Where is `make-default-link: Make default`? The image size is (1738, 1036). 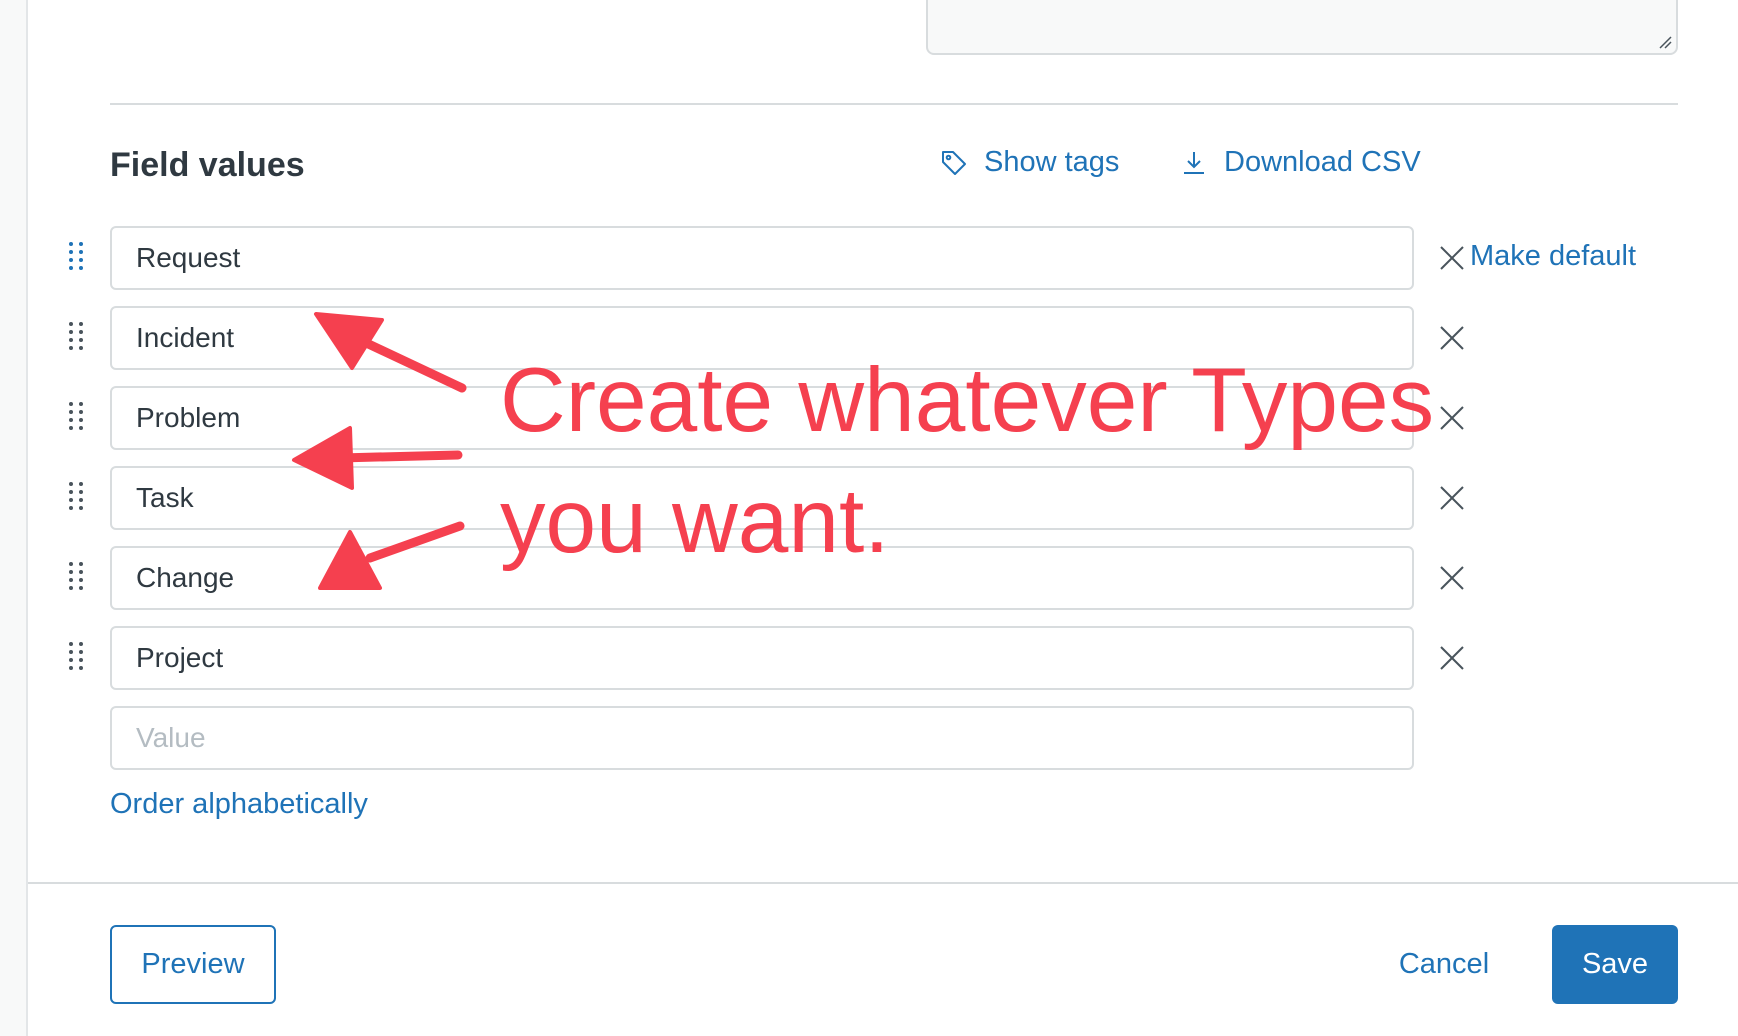
make-default-link: Make default is located at coordinates (1553, 256).